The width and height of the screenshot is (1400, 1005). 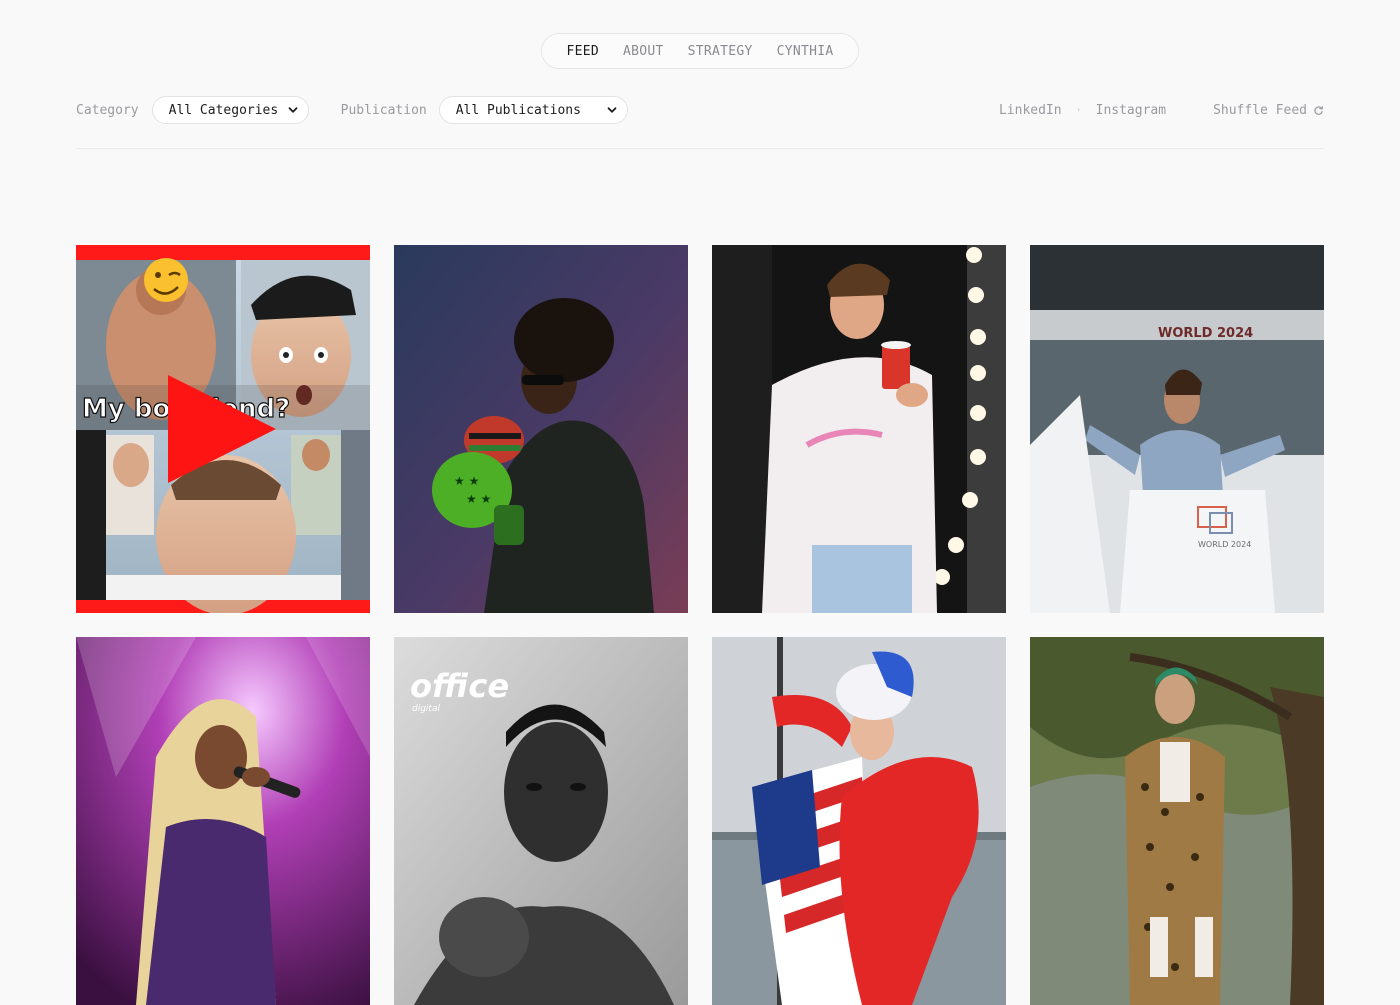 I want to click on leopard-suit-tree-image, so click(x=1177, y=821).